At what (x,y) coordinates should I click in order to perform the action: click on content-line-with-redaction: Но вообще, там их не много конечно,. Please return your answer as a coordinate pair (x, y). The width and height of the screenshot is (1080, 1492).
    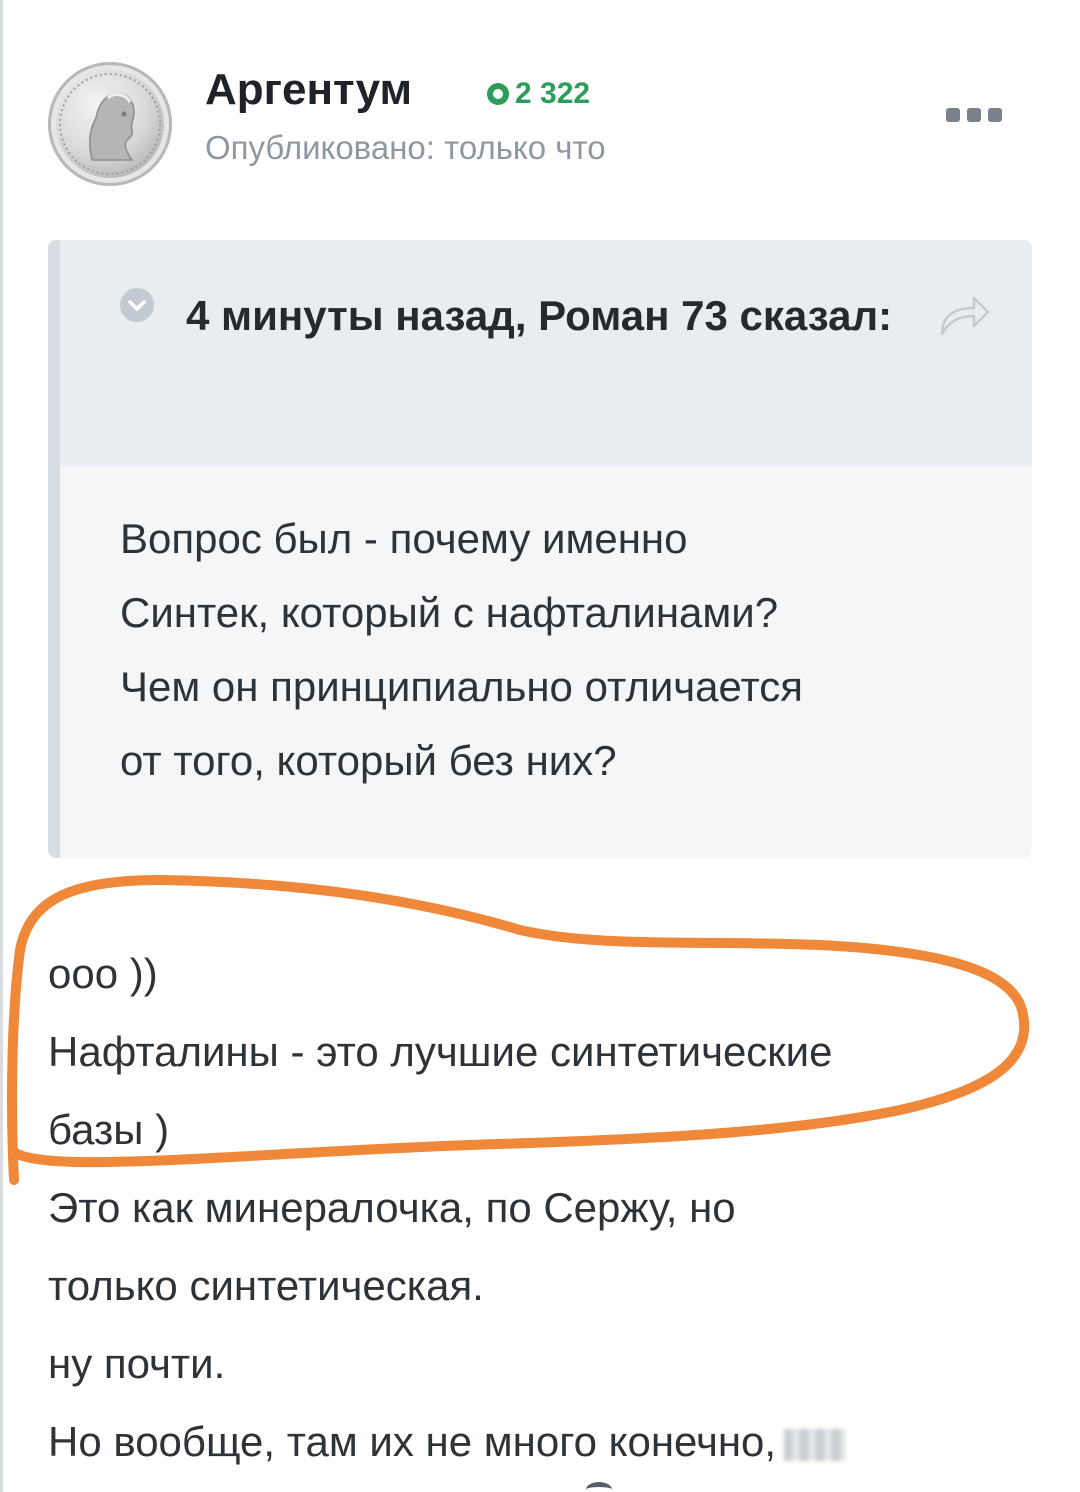
    Looking at the image, I should click on (553, 1442).